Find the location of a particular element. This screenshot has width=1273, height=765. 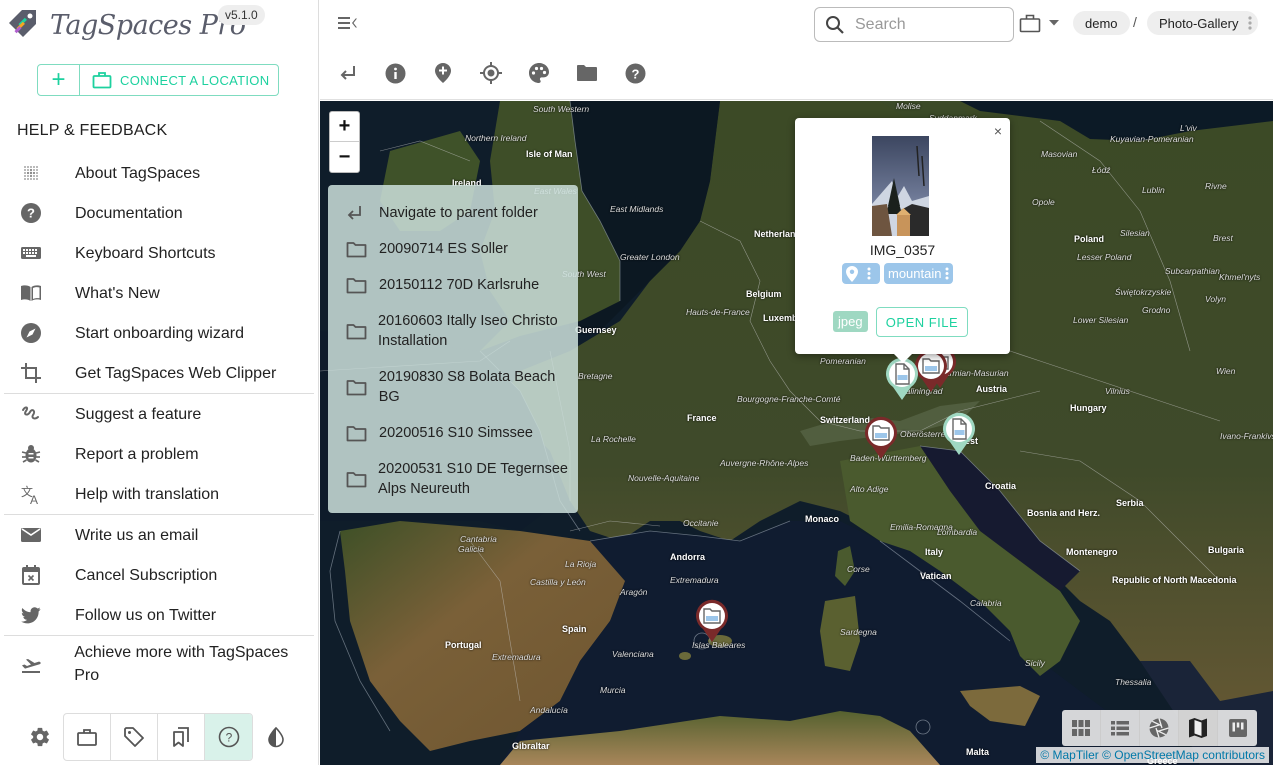

map-label: Łódź is located at coordinates (1101, 170).